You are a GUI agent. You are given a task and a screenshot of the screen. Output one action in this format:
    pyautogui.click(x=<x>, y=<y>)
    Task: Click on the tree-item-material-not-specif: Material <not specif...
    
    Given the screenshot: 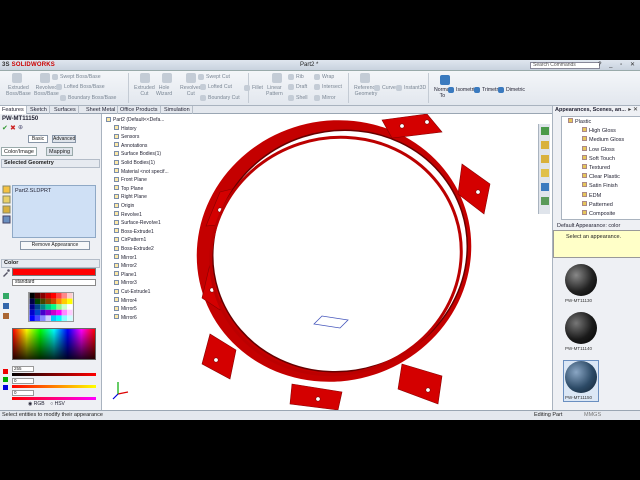 What is the action you would take?
    pyautogui.click(x=141, y=172)
    